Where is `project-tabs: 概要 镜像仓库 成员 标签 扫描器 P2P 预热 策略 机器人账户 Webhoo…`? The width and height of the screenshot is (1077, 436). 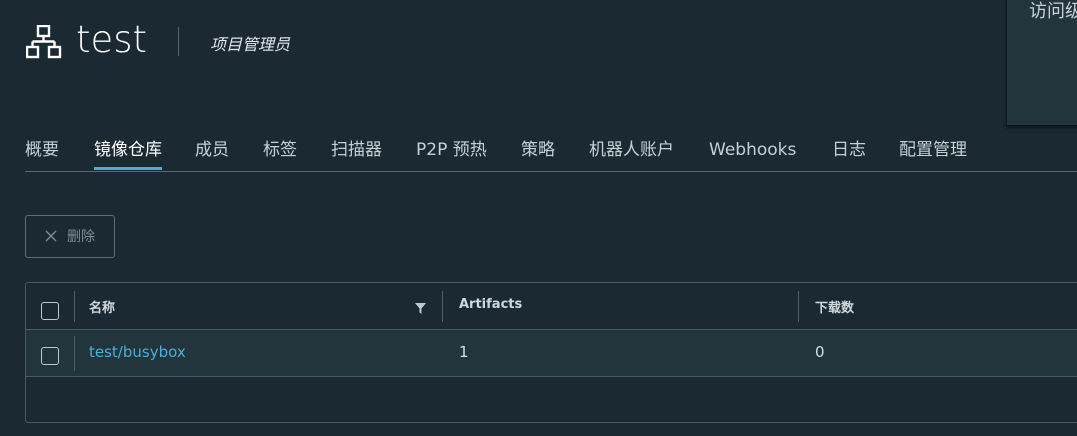 project-tabs: 概要 镜像仓库 成员 标签 扫描器 P2P 预热 策略 机器人账户 Webhoo… is located at coordinates (551, 155).